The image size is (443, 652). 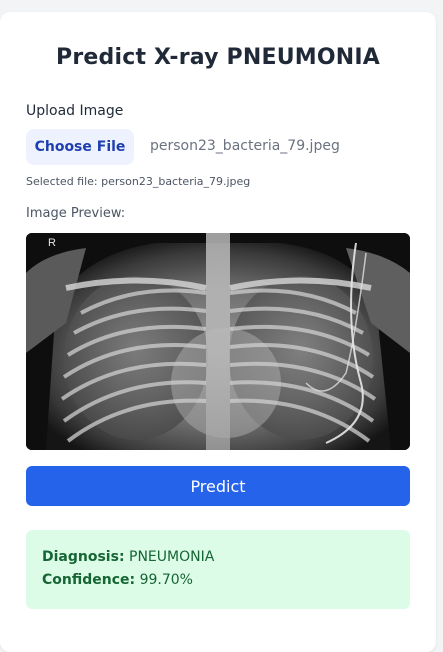 I want to click on confidence-row: Confidence: 99.70%, so click(x=117, y=580).